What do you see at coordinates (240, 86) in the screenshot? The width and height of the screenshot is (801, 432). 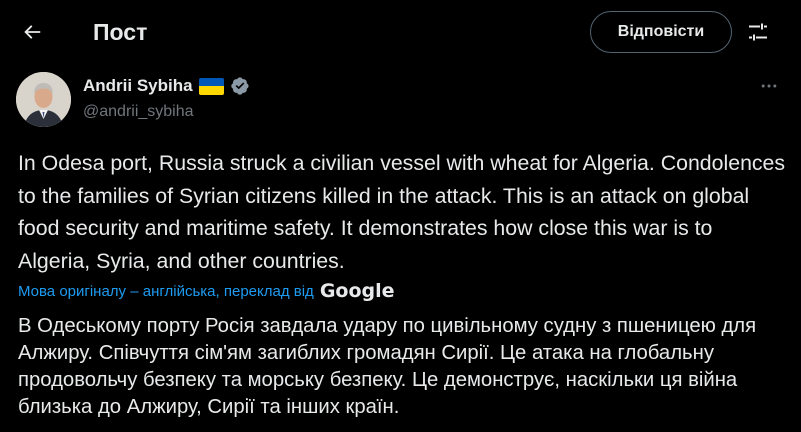 I see `verified-badge-icon` at bounding box center [240, 86].